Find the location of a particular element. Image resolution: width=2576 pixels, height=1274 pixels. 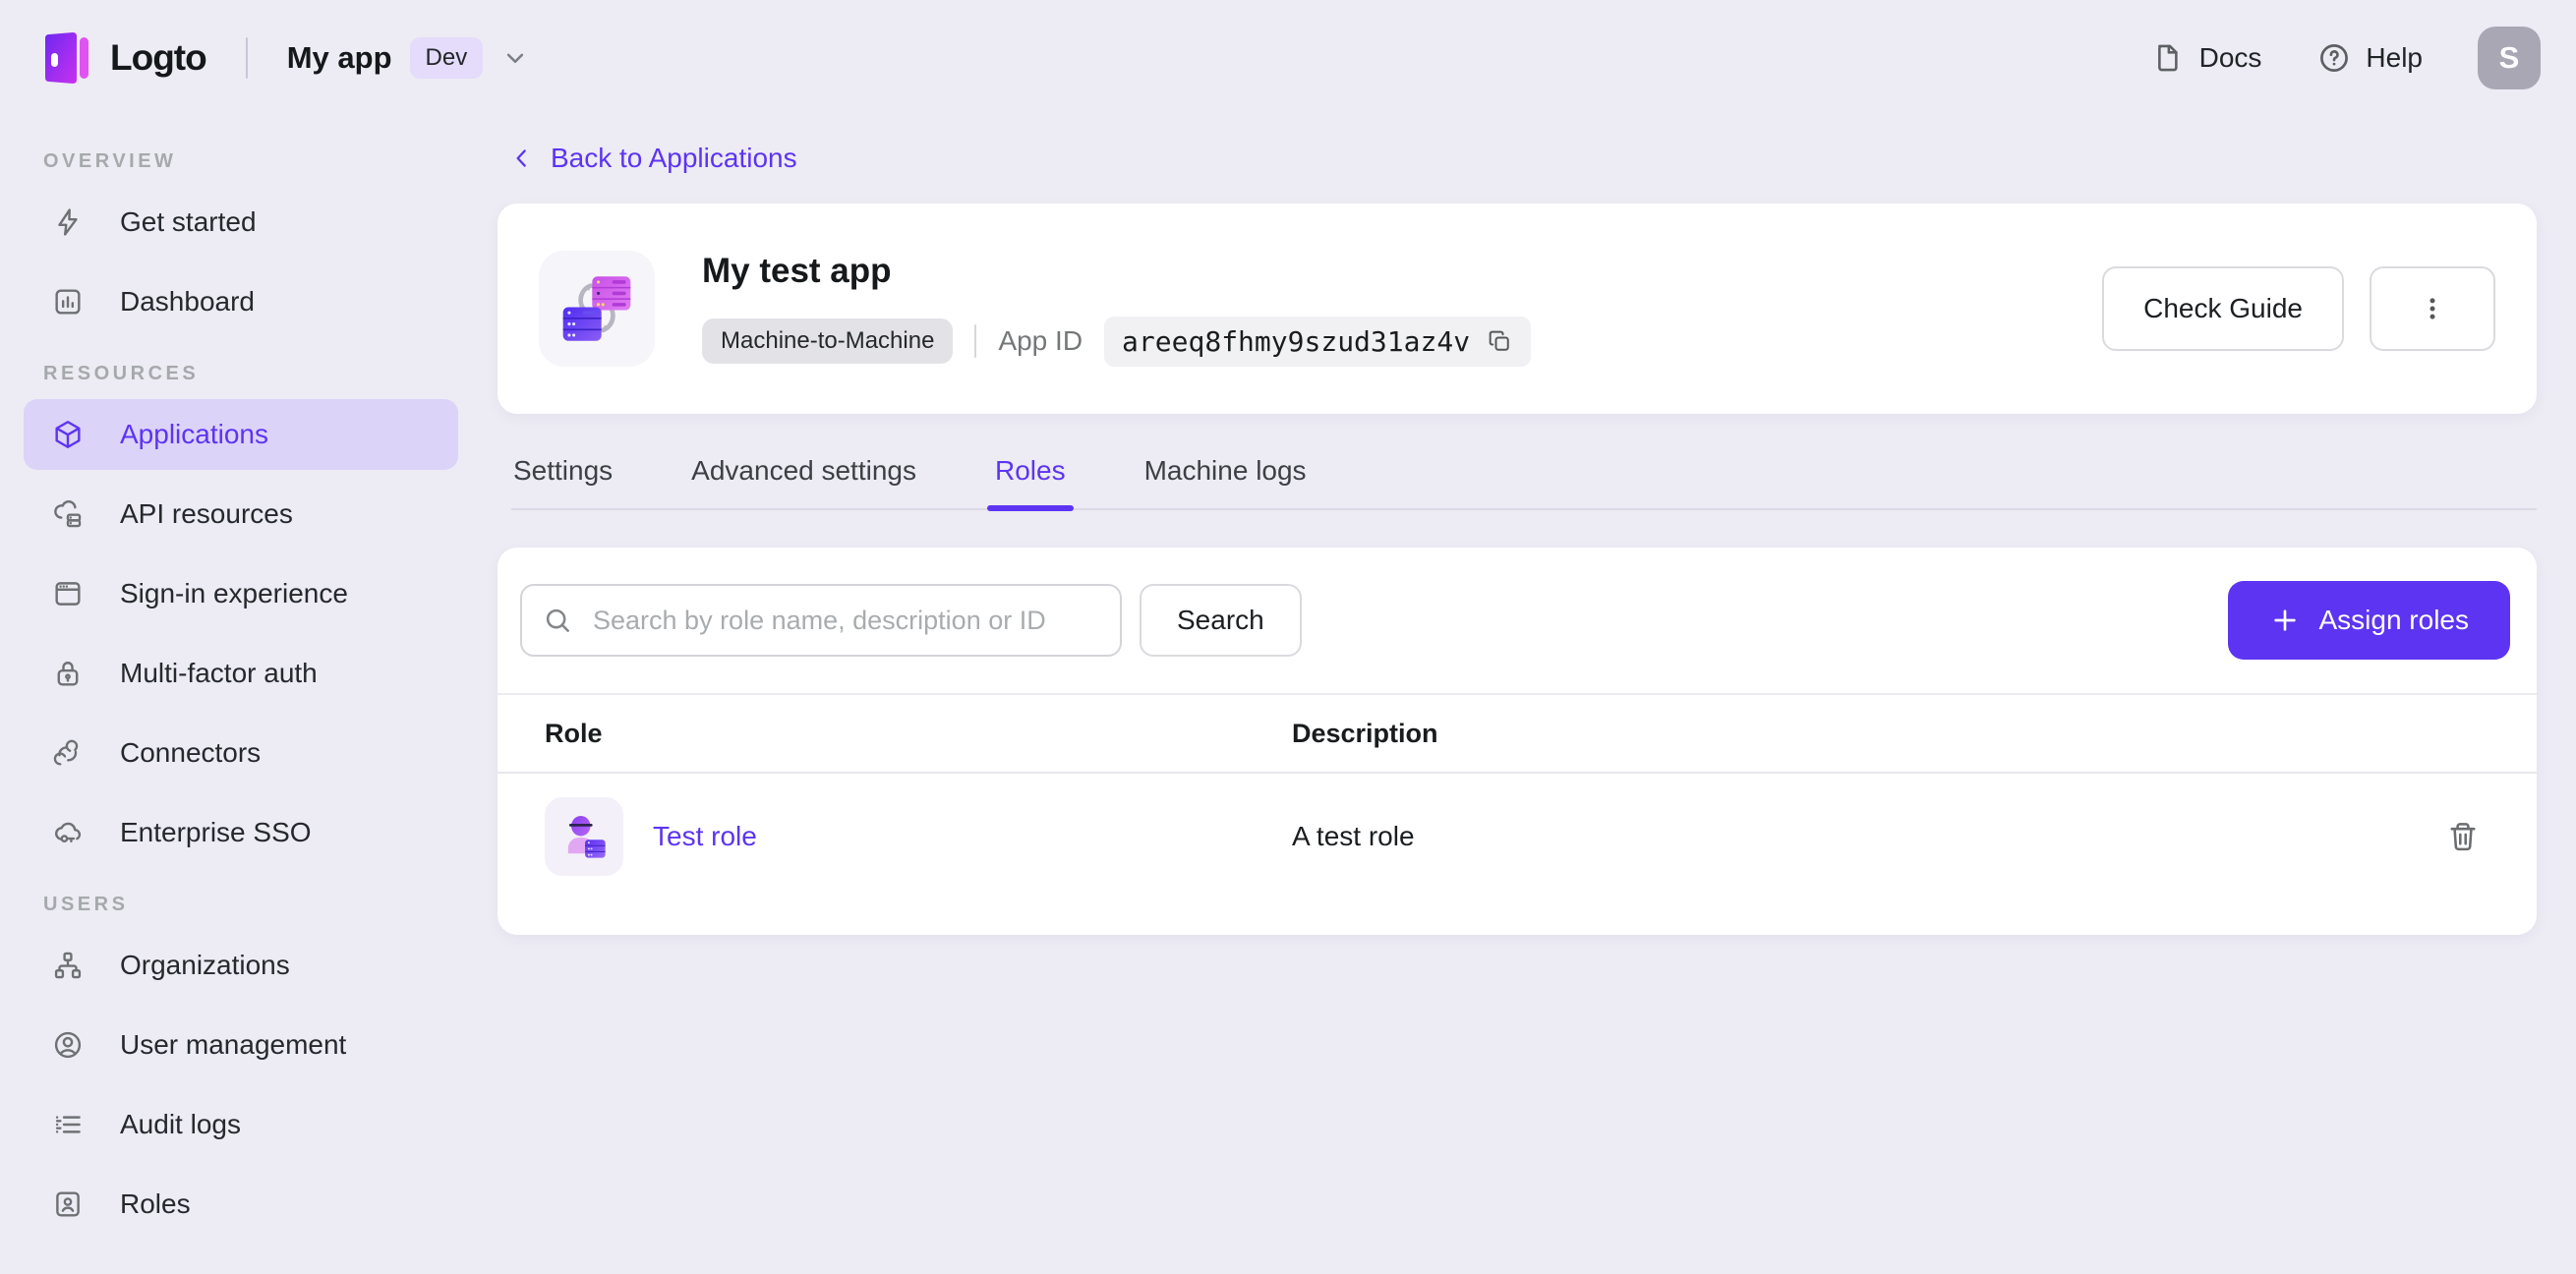

docs-label: Docs is located at coordinates (2230, 57).